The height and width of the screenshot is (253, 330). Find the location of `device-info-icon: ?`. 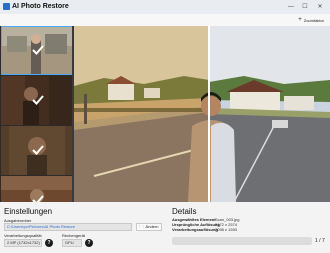

device-info-icon: ? is located at coordinates (89, 243).